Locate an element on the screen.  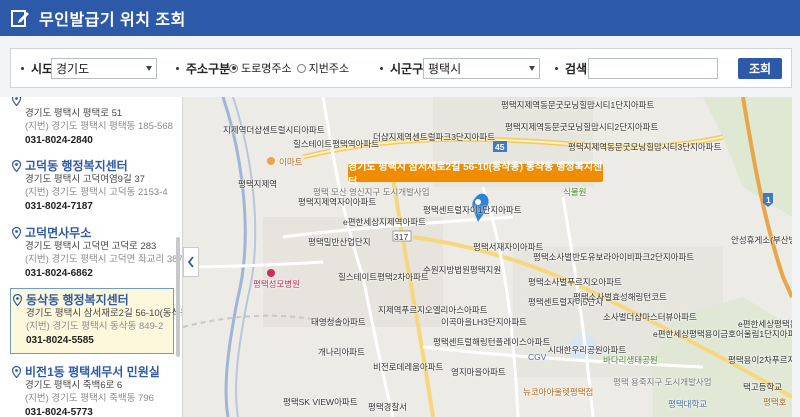
map-label: e편한세상평택용이금호어울림1단지아파트 is located at coordinates (722, 334).